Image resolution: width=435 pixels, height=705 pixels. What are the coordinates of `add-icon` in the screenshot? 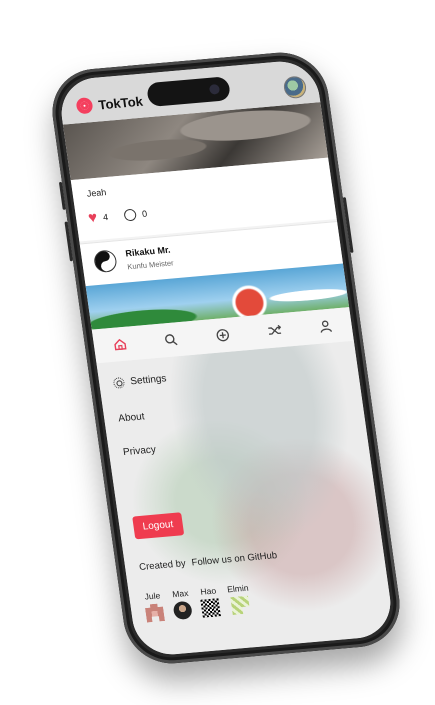 It's located at (222, 335).